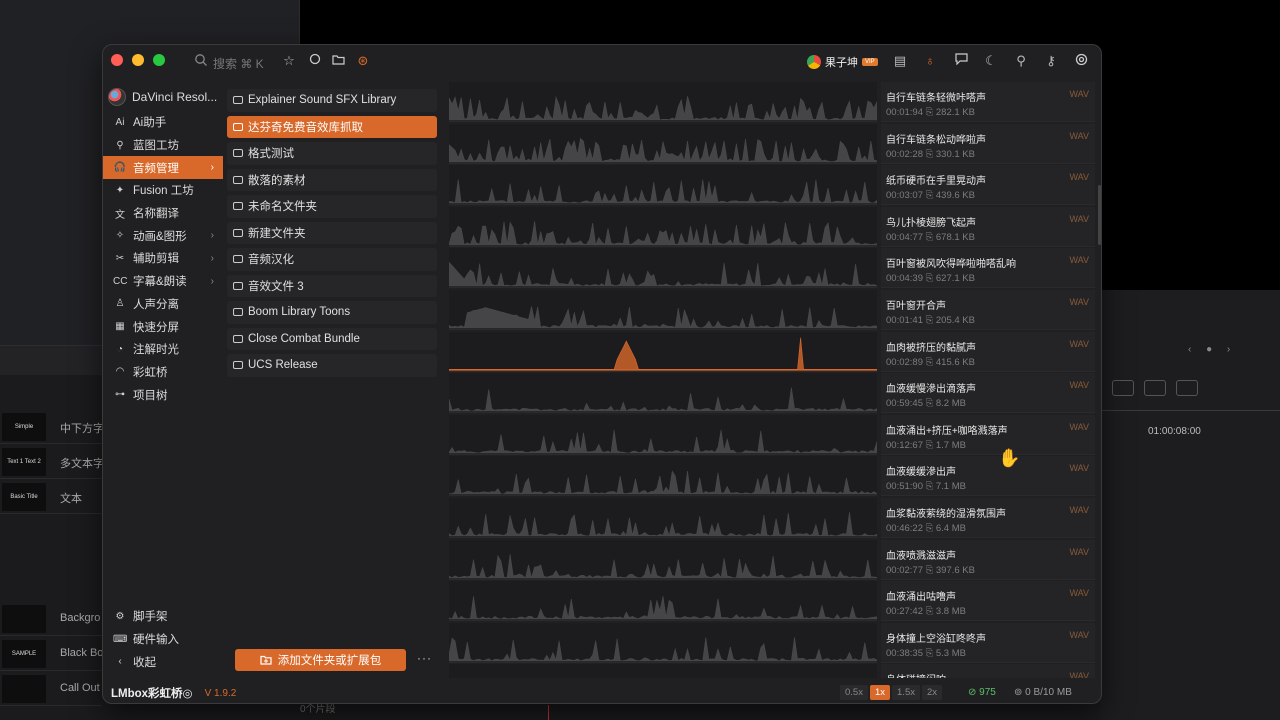 This screenshot has height=720, width=1280. Describe the element at coordinates (163, 122) in the screenshot. I see `sidebar-item: Ai Ai助手` at that location.